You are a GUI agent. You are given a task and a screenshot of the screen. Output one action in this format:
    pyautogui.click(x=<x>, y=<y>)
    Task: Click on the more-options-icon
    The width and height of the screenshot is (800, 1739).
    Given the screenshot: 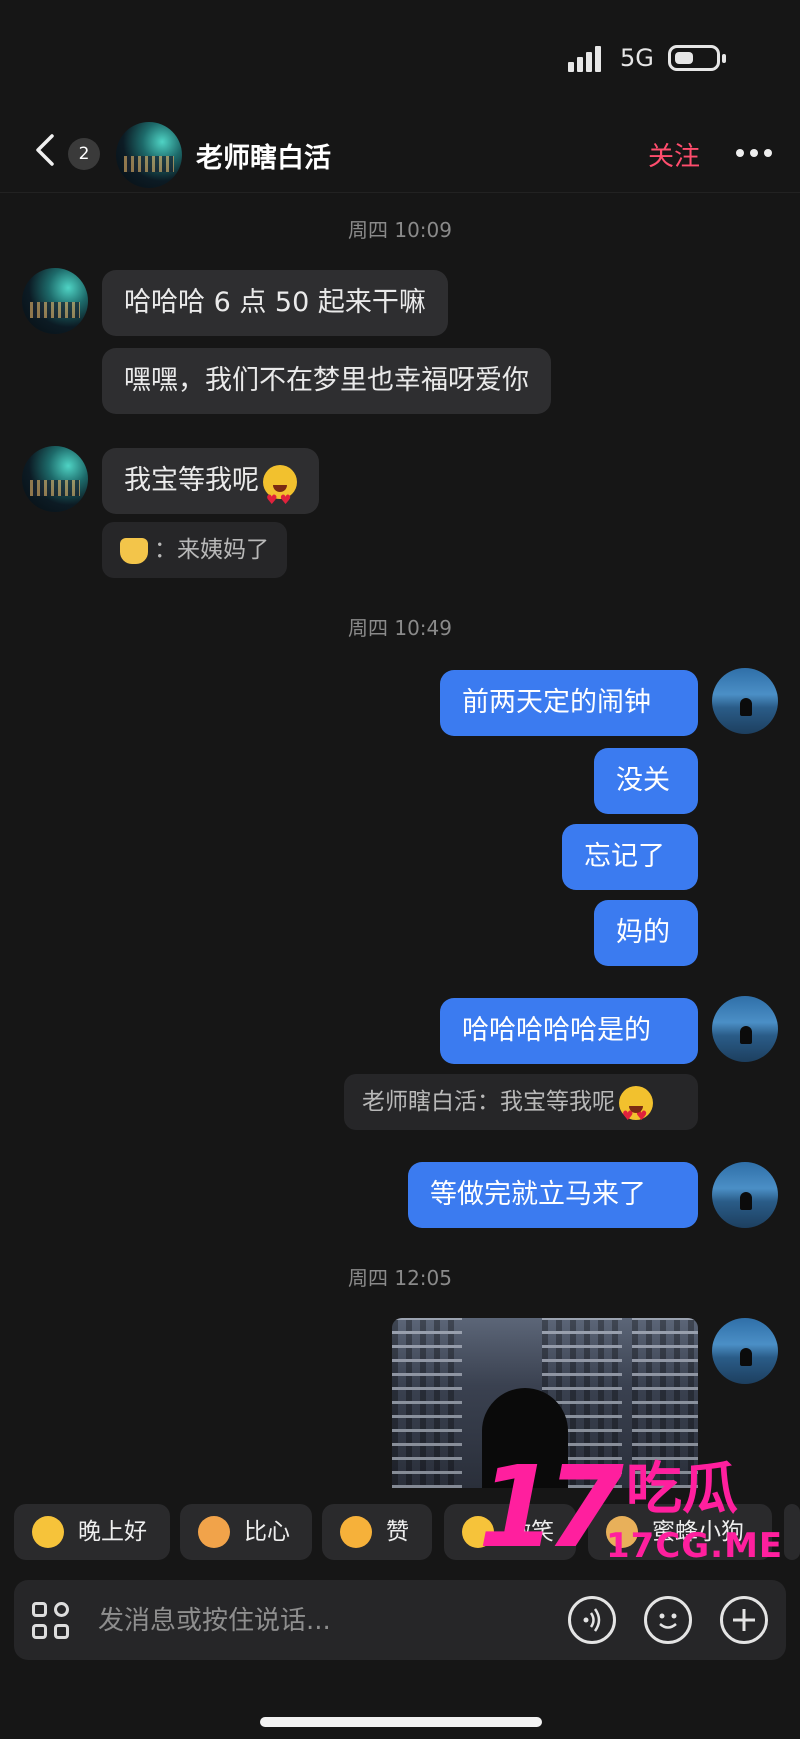 What is the action you would take?
    pyautogui.click(x=754, y=153)
    